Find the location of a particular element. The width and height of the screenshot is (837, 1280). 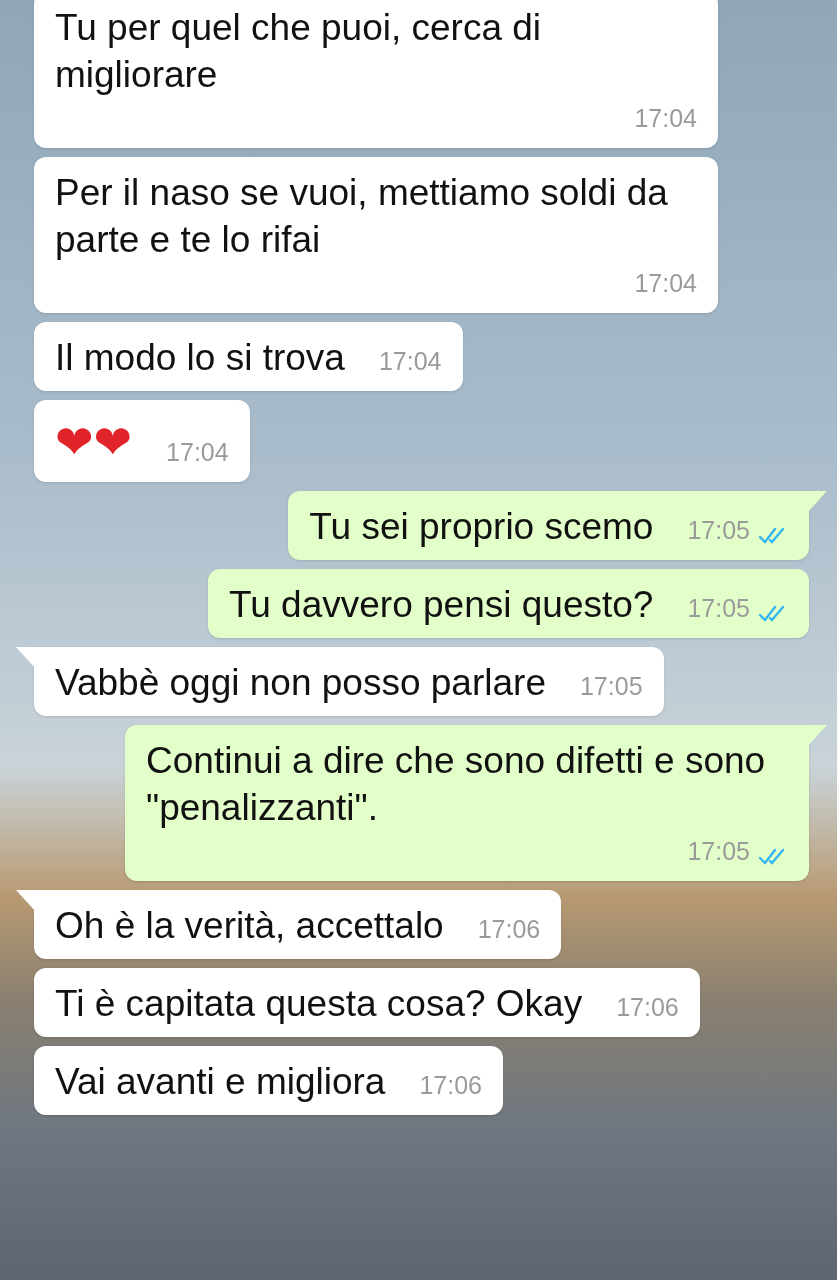

message-text: Vai avanti e migliora is located at coordinates (220, 1082).